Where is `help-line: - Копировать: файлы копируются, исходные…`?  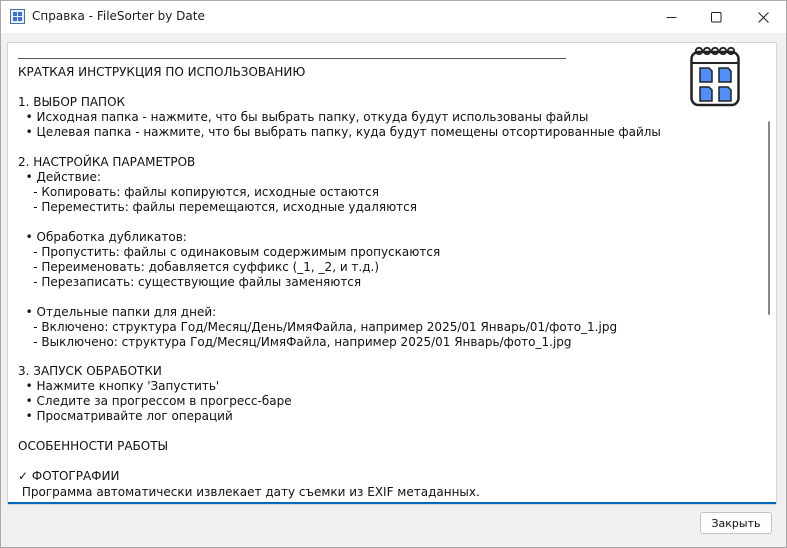 help-line: - Копировать: файлы копируются, исходные… is located at coordinates (198, 192).